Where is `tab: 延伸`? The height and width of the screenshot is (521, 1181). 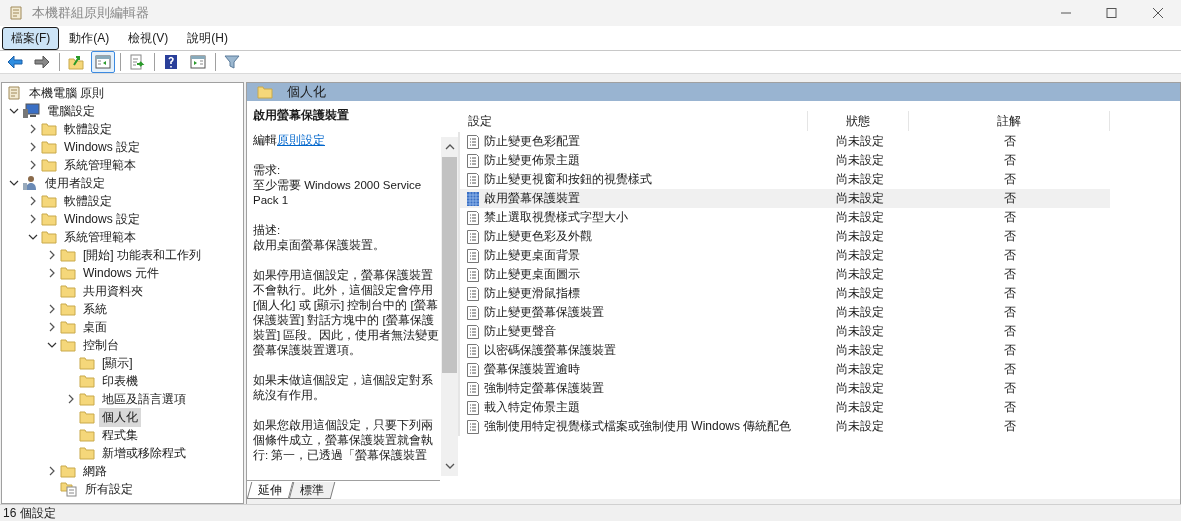
tab: 延伸 is located at coordinates (270, 490).